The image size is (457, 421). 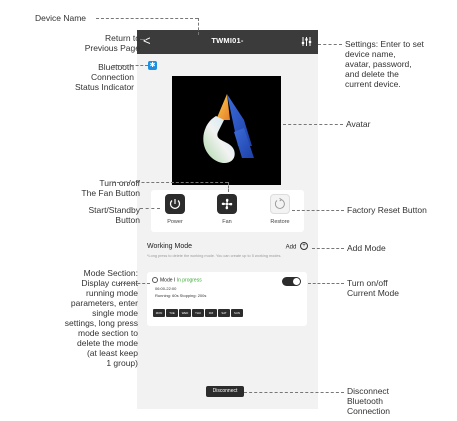 I want to click on mode-status: In progress, so click(x=189, y=280).